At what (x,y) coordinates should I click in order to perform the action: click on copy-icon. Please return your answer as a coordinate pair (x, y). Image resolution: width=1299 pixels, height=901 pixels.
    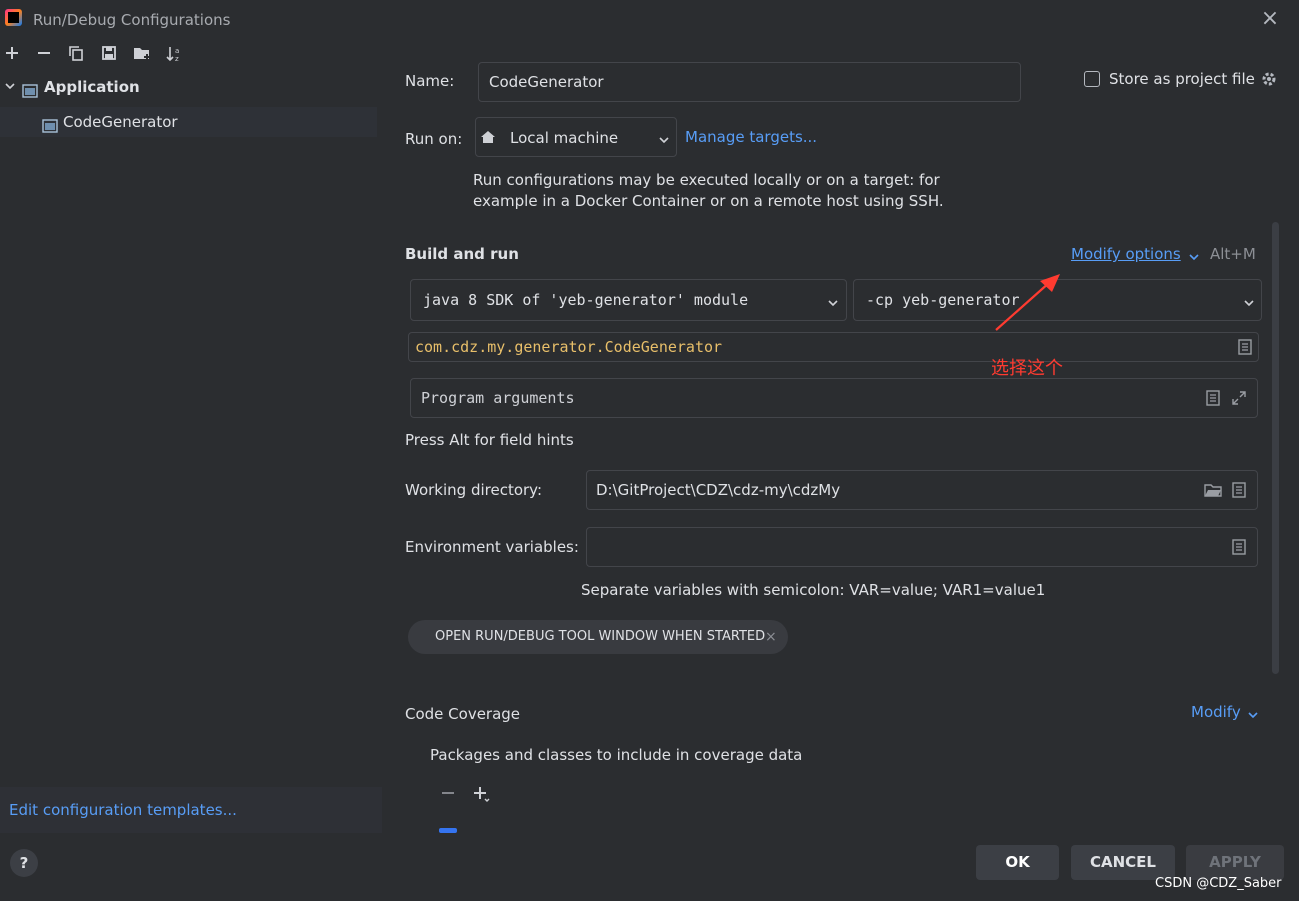
    Looking at the image, I should click on (76, 54).